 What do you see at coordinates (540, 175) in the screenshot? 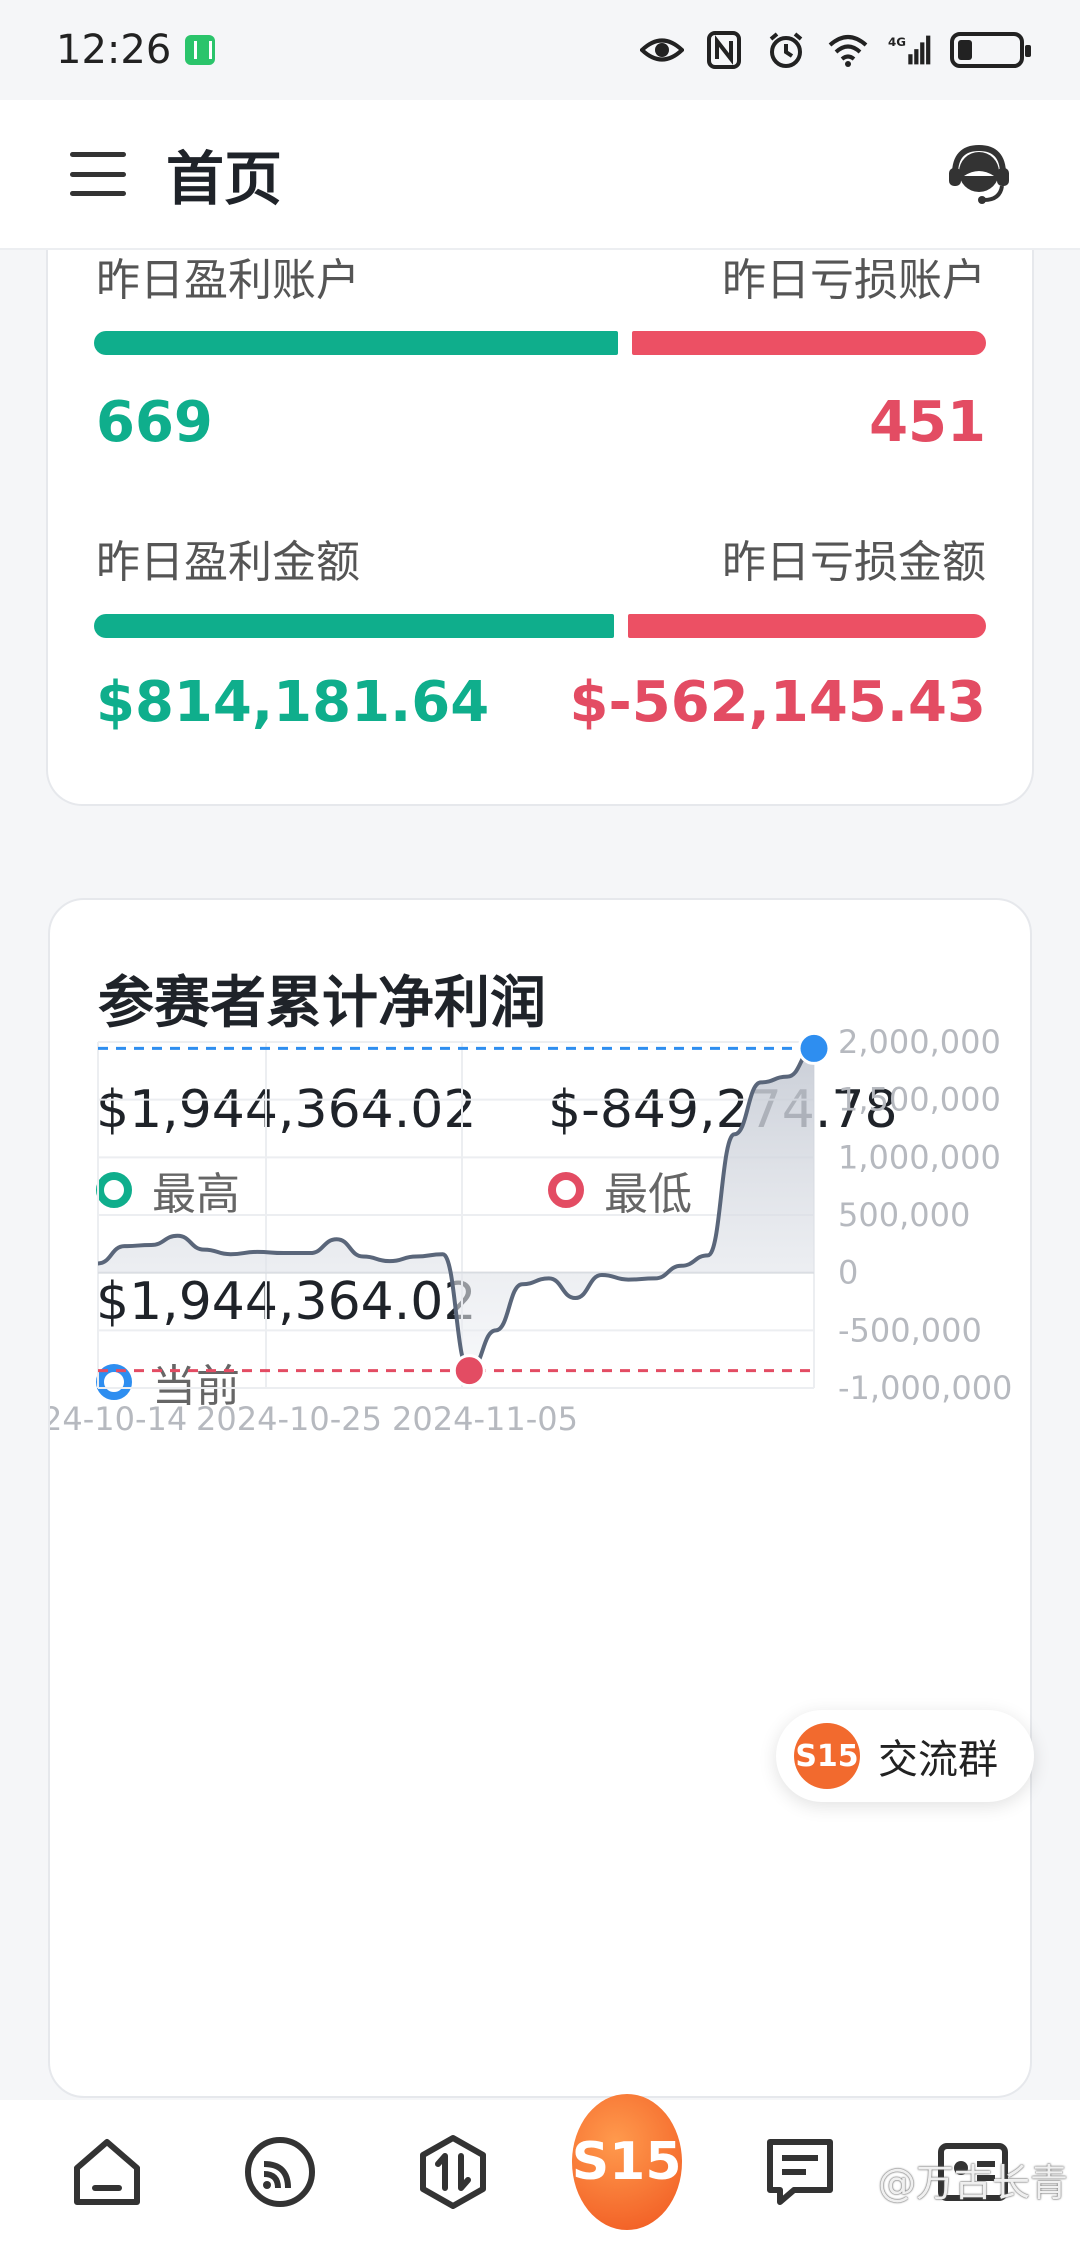
I see `app-header: 首页` at bounding box center [540, 175].